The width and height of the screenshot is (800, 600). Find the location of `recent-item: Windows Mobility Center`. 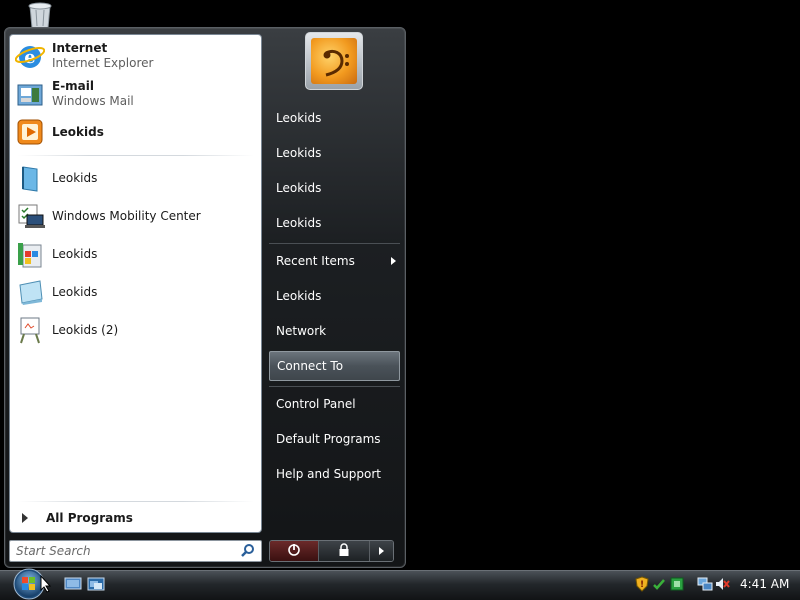

recent-item: Windows Mobility Center is located at coordinates (136, 216).